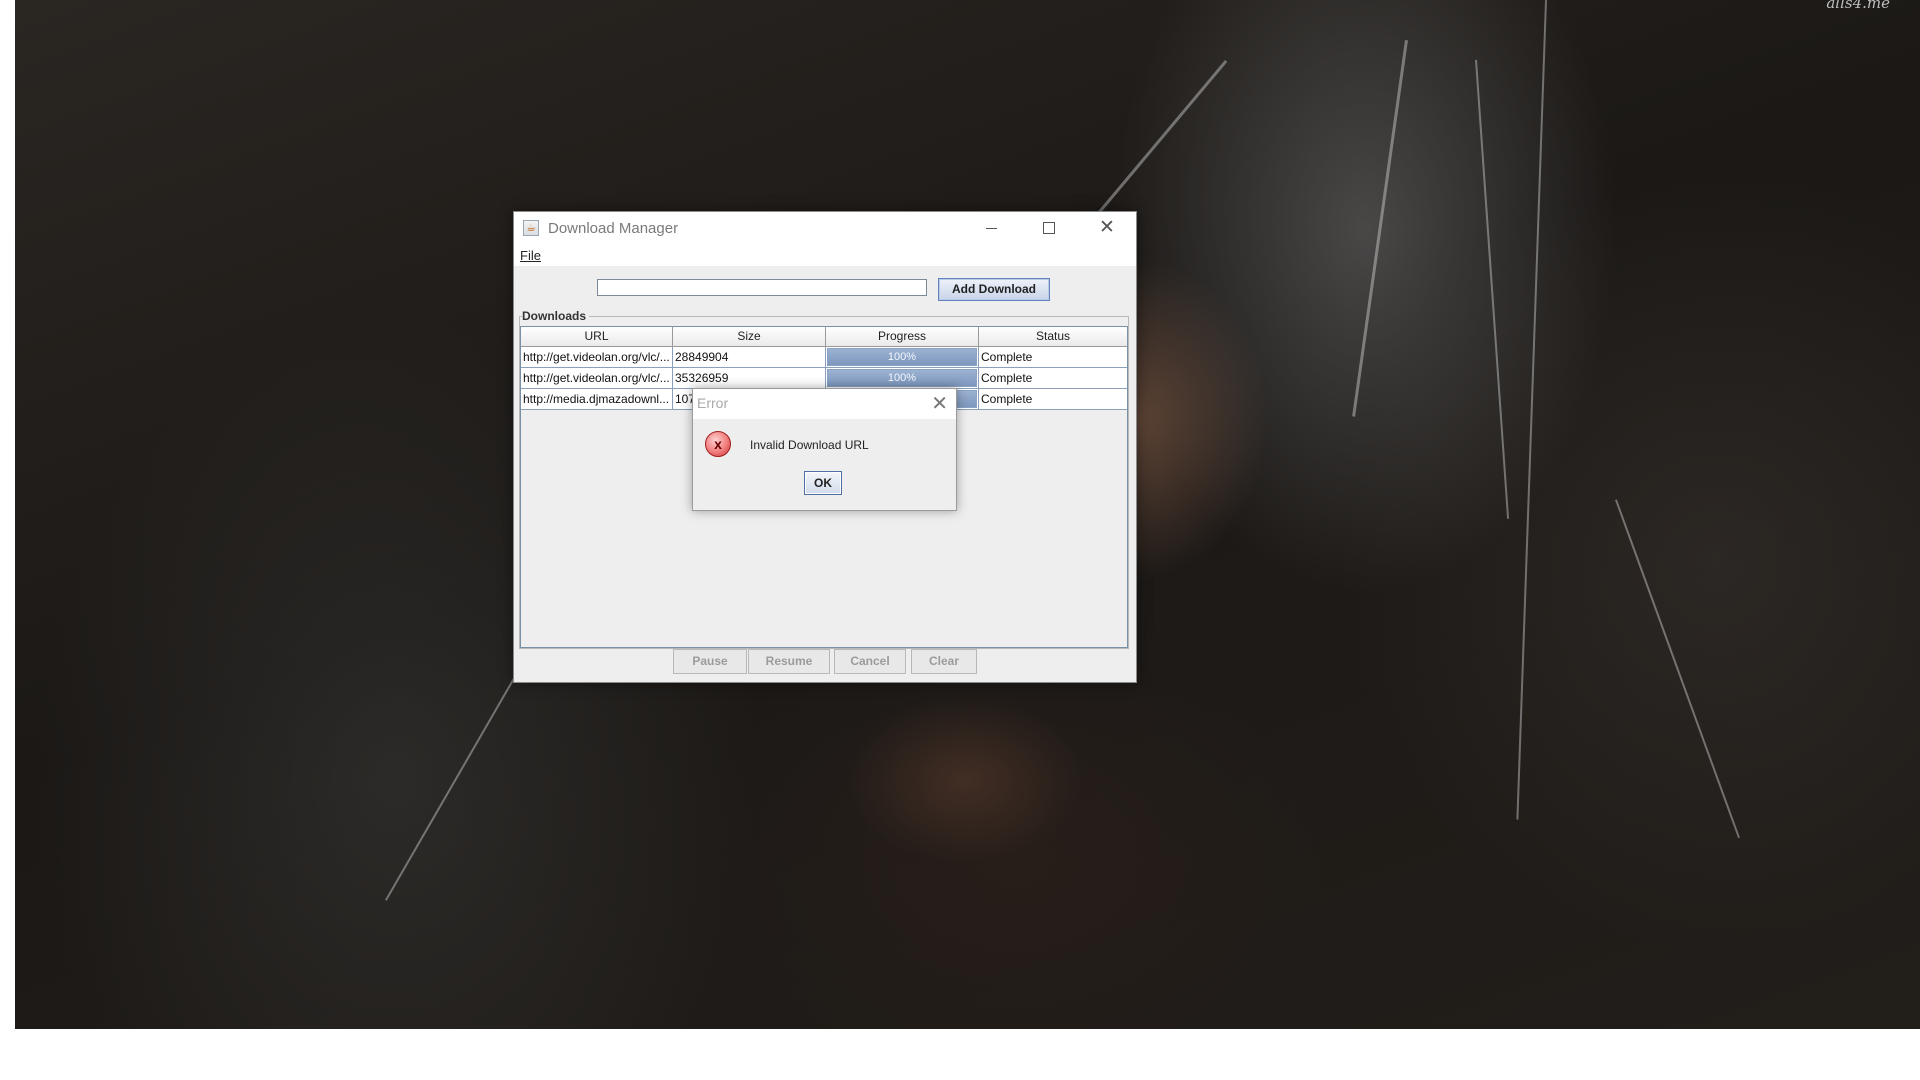 Image resolution: width=1920 pixels, height=1080 pixels. I want to click on add-download-button: Add Download, so click(994, 289).